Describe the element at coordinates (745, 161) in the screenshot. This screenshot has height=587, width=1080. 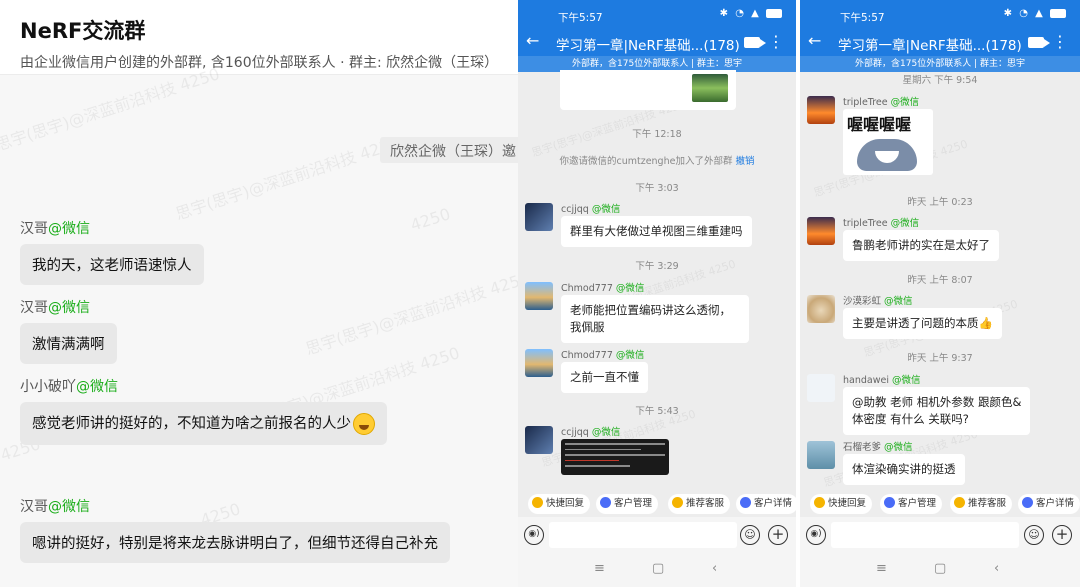
I see `revoke-link: 撤销` at that location.